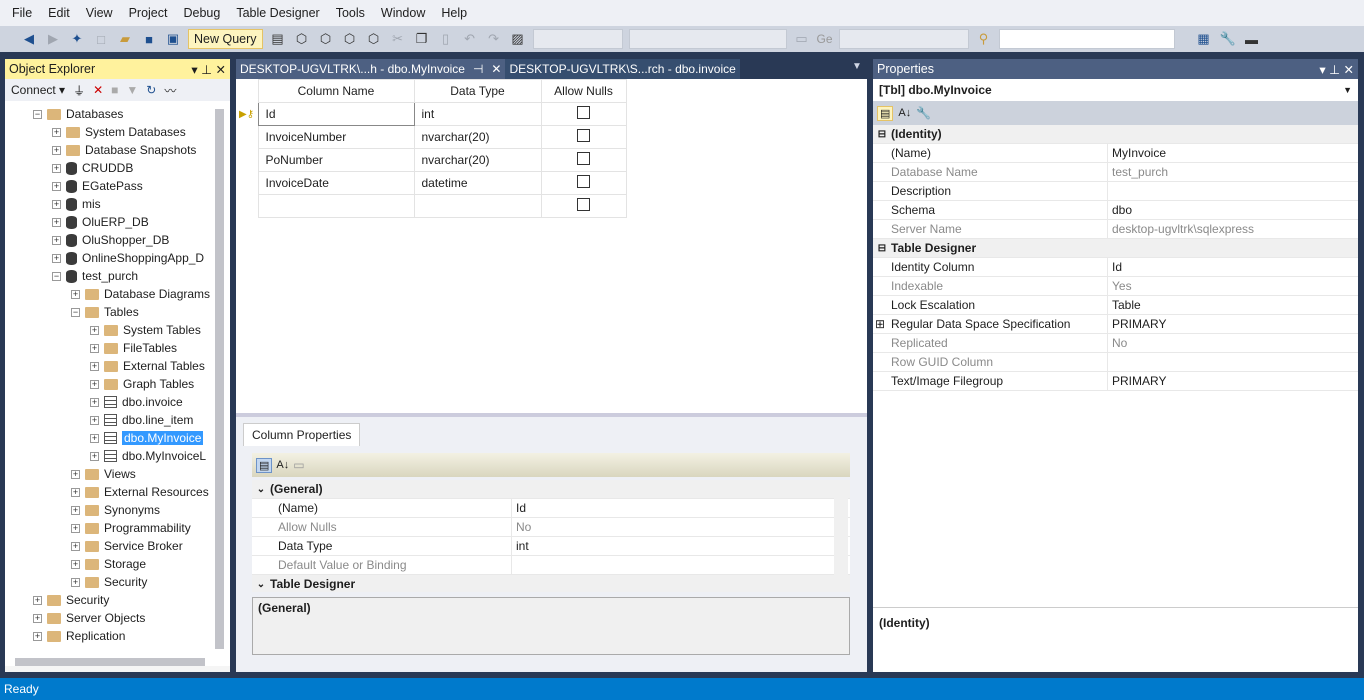 The height and width of the screenshot is (700, 1364). Describe the element at coordinates (984, 39) in the screenshot. I see `find-icon: ⚲` at that location.